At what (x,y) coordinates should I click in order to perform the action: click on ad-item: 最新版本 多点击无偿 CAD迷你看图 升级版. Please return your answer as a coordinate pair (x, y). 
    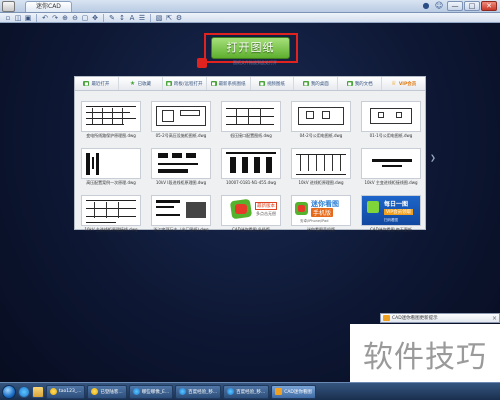
    Looking at the image, I should click on (251, 214).